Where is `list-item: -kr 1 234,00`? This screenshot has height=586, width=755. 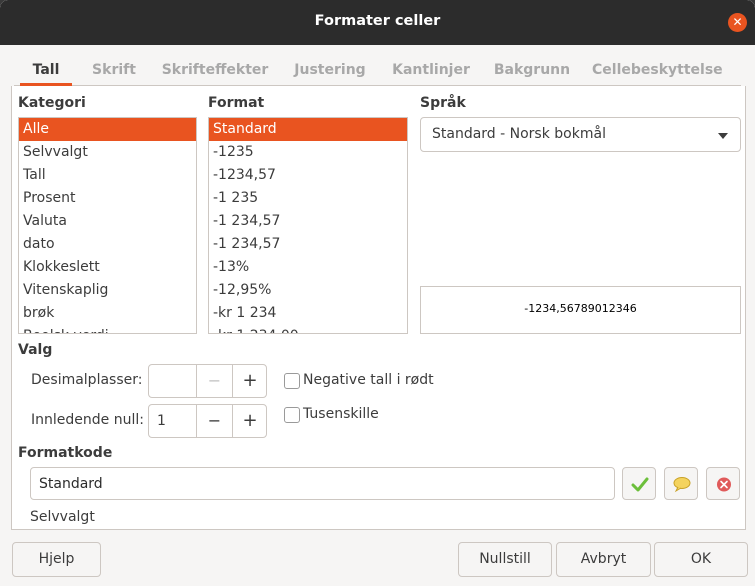
list-item: -kr 1 234,00 is located at coordinates (308, 329).